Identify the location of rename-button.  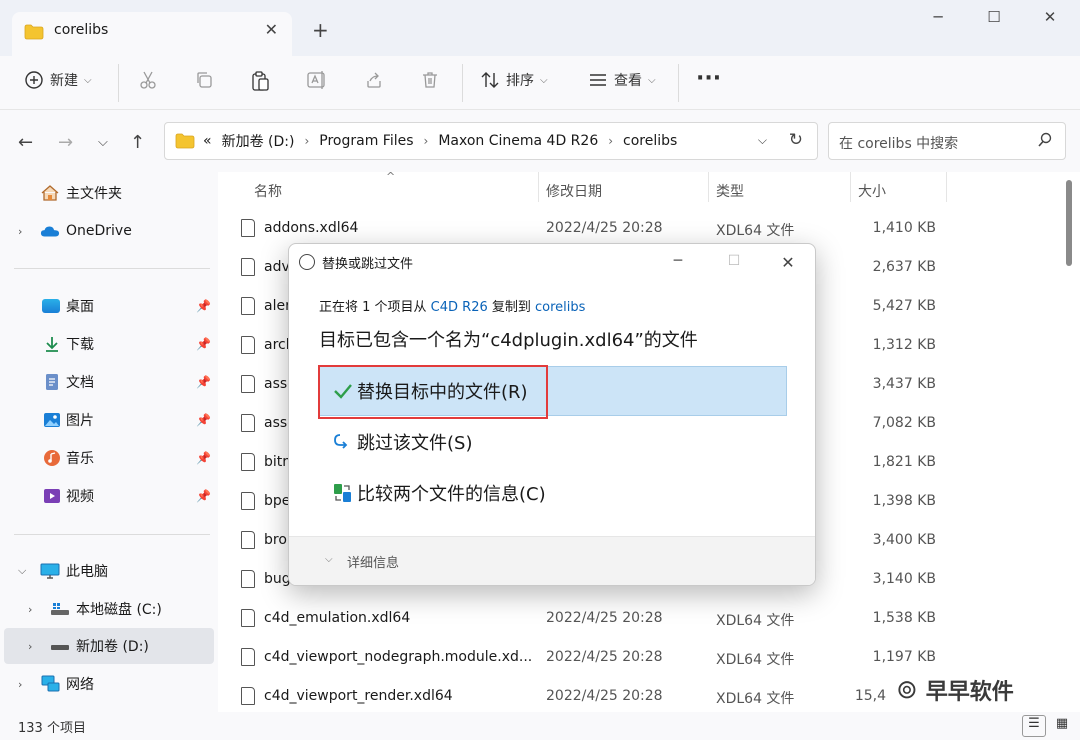
(317, 80).